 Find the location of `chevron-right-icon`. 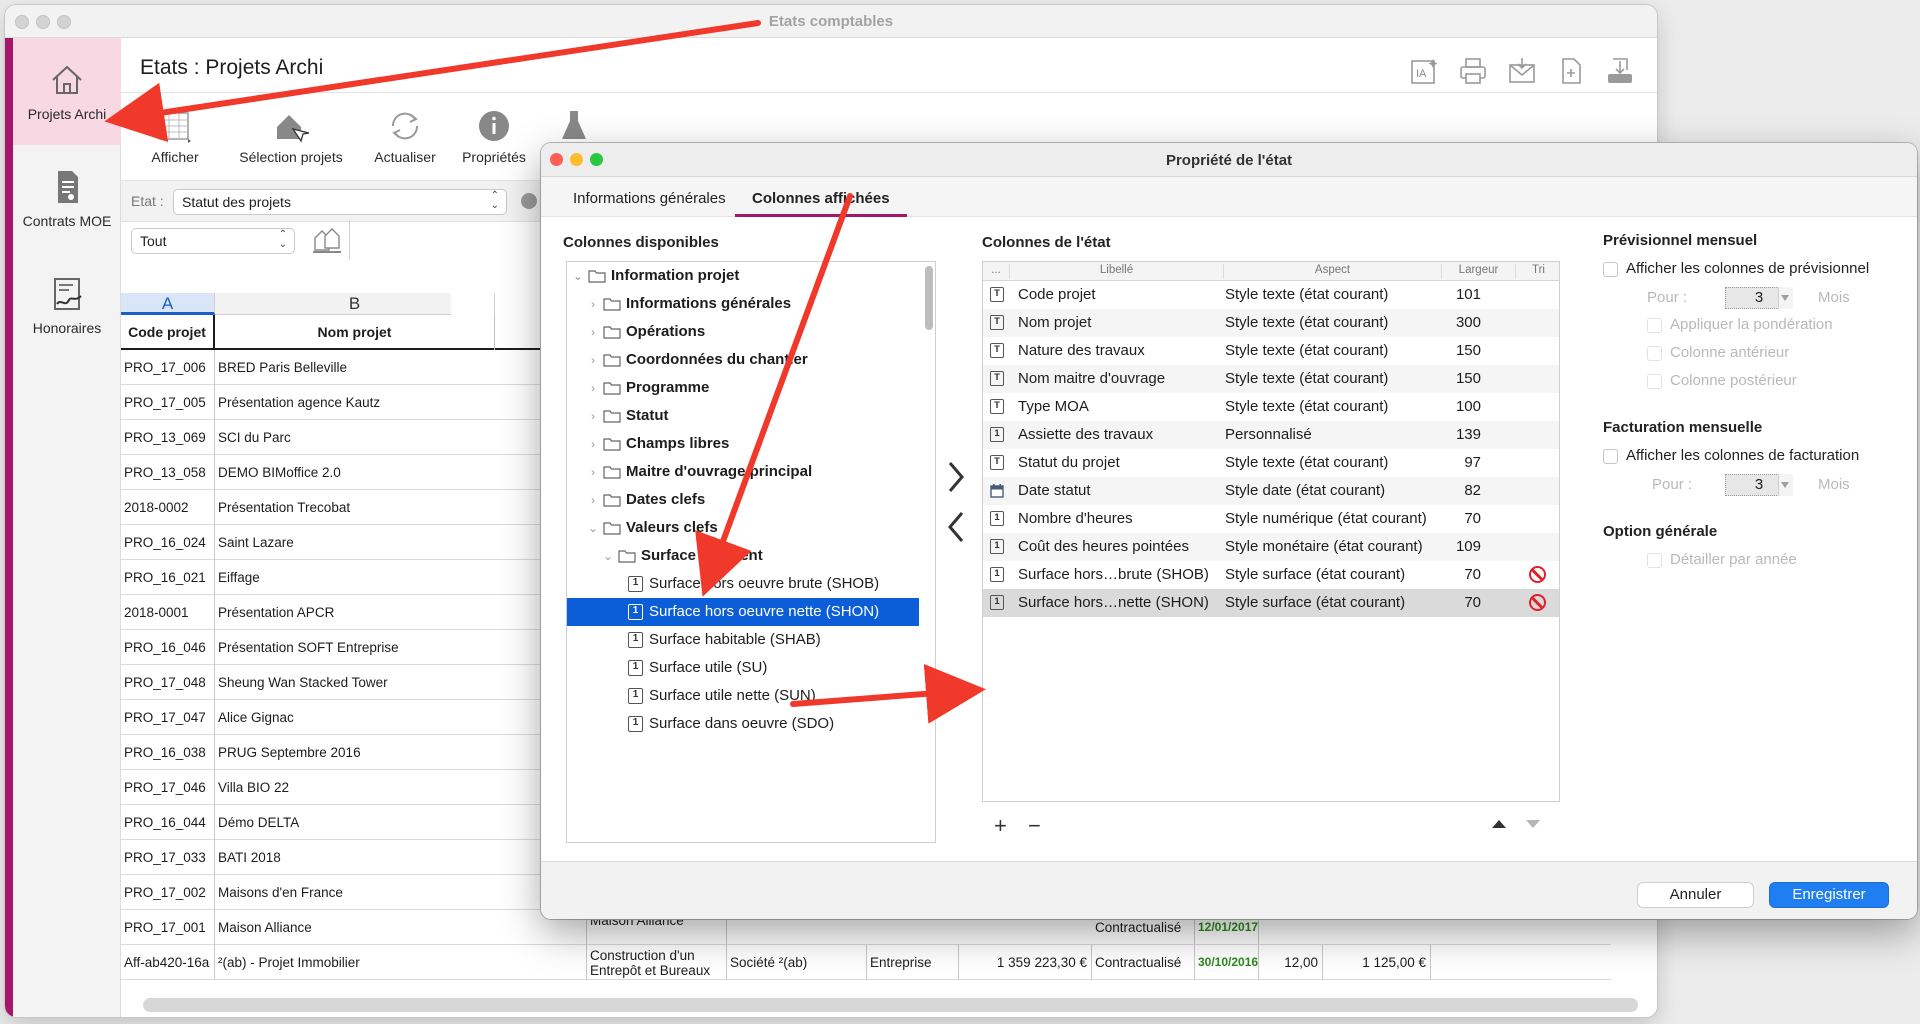

chevron-right-icon is located at coordinates (956, 477).